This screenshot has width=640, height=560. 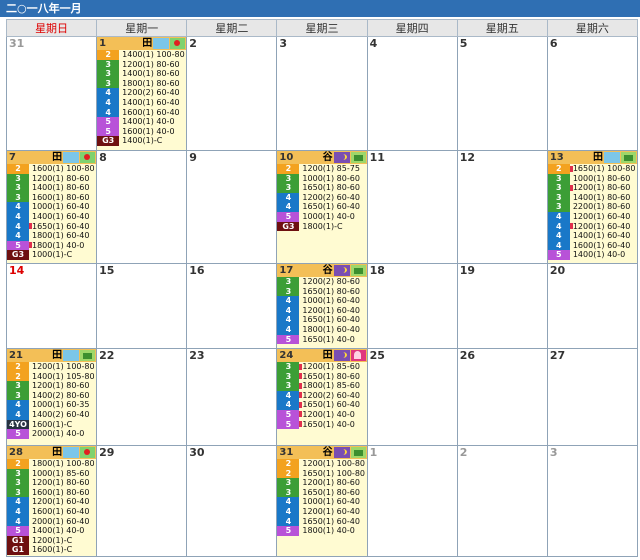 I want to click on race-row: 5 2000(1) 40-0, so click(x=51, y=434).